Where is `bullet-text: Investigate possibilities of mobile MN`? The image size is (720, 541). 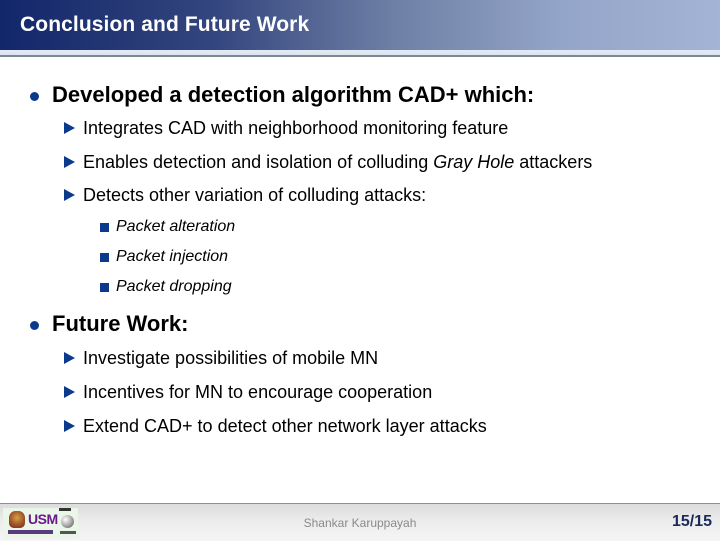
bullet-text: Investigate possibilities of mobile MN is located at coordinates (231, 358).